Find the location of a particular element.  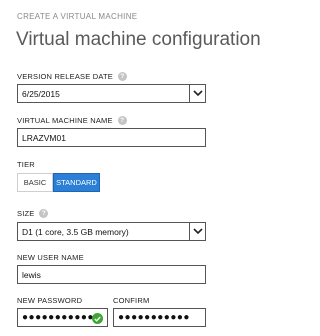

size-label: SIZE is located at coordinates (26, 213).